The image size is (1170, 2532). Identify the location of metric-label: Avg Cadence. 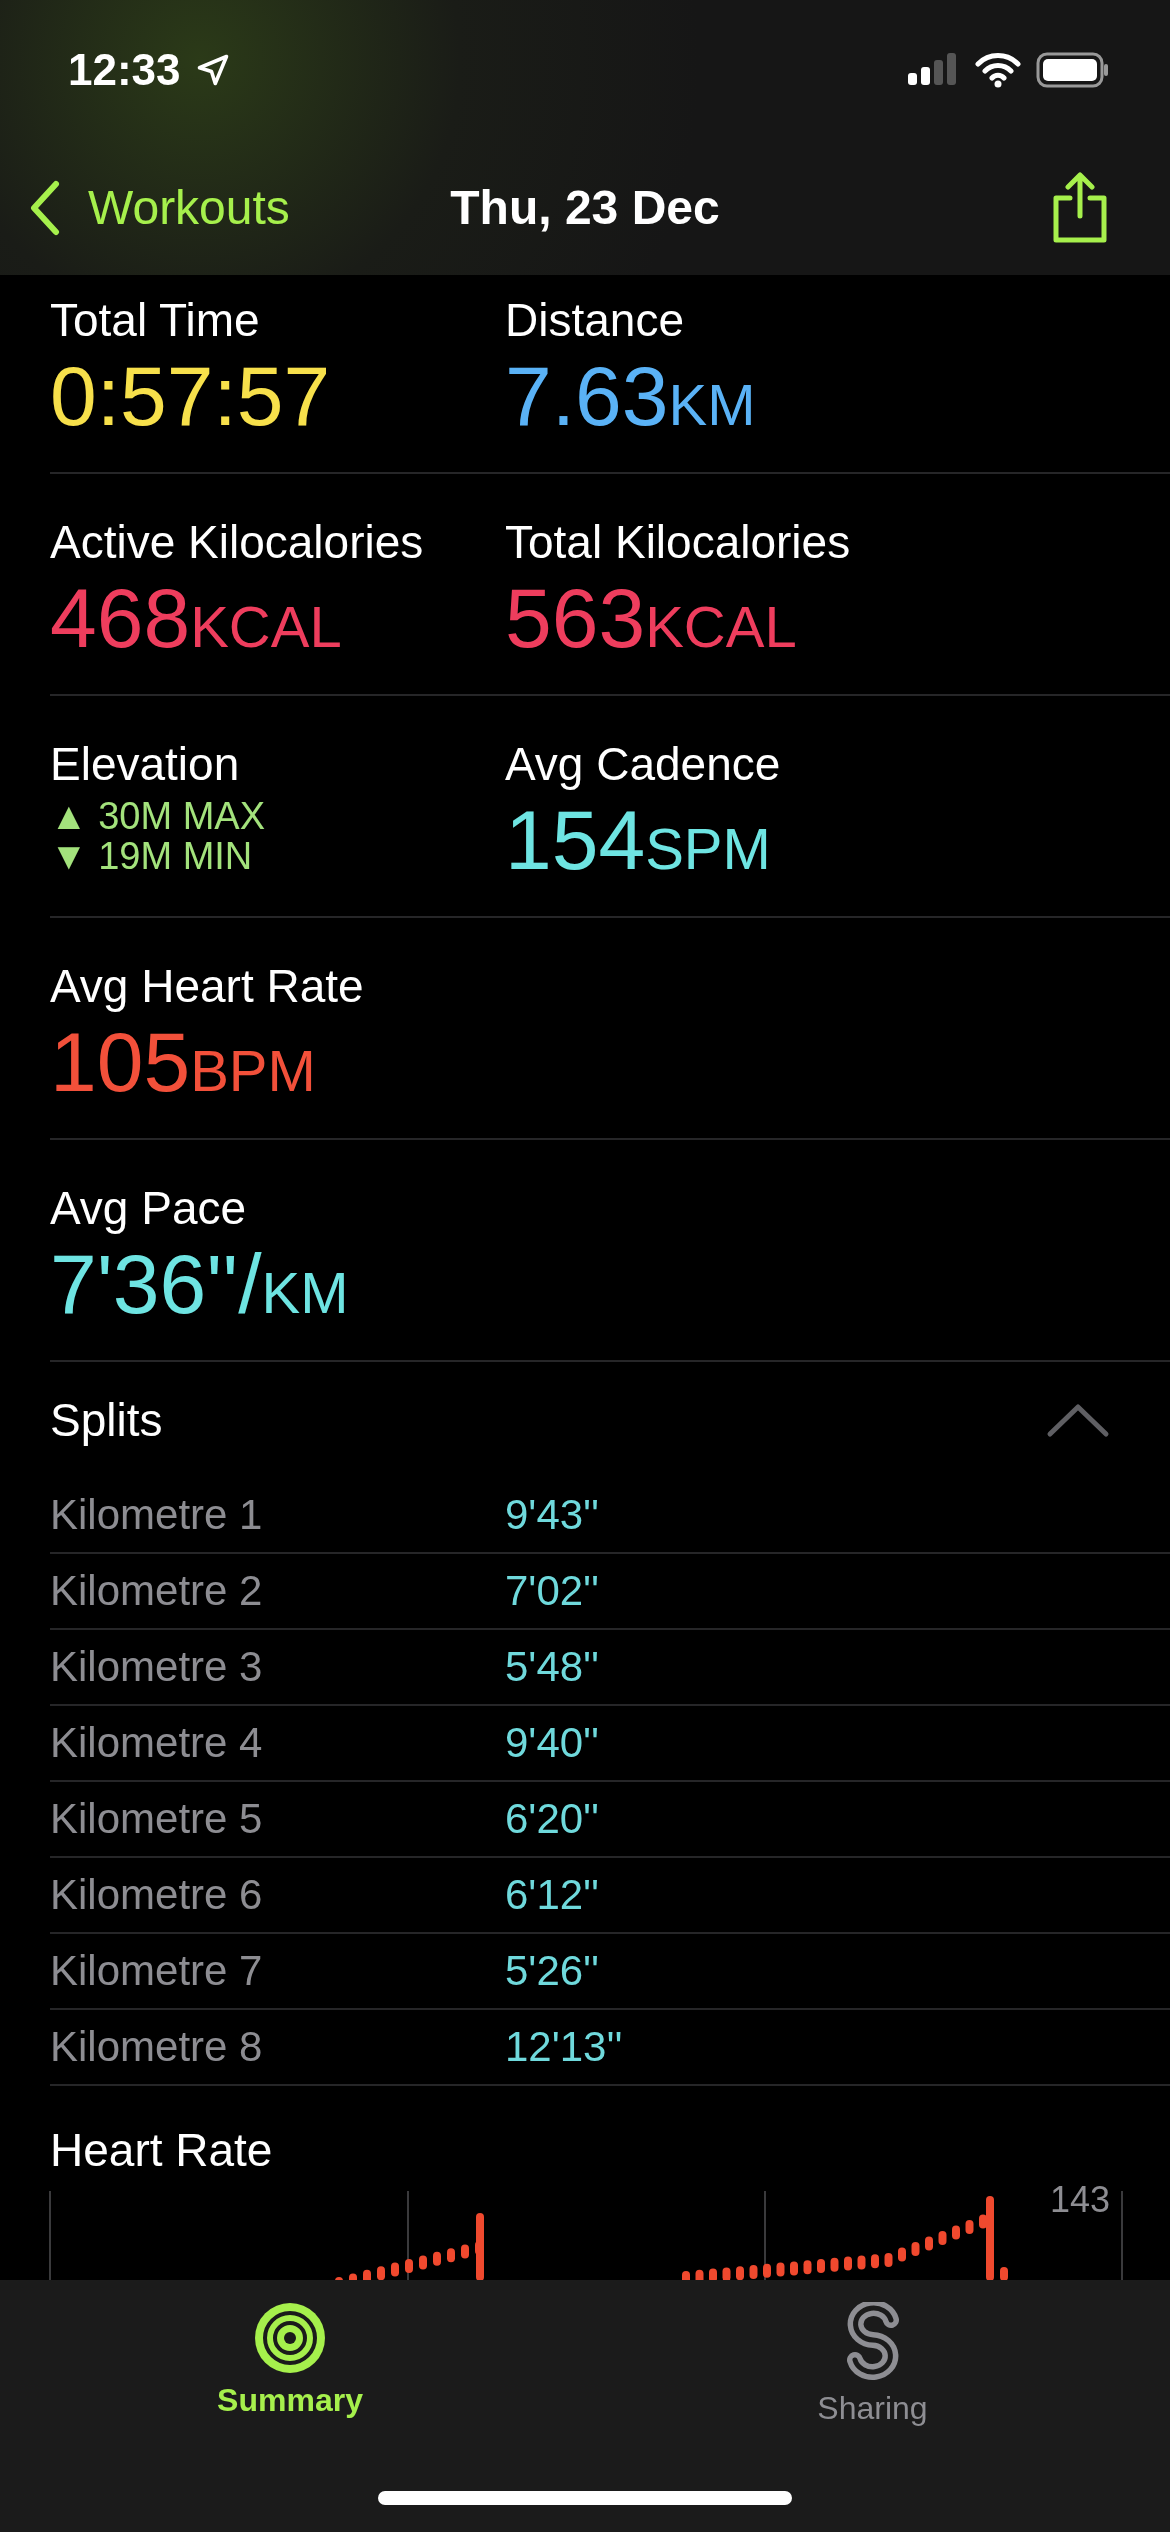
(643, 764).